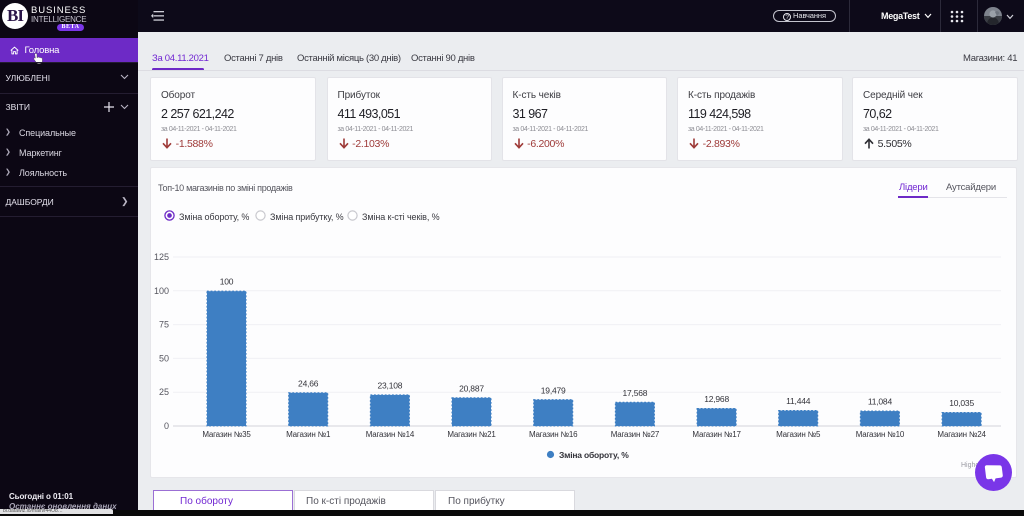 This screenshot has width=1024, height=516. Describe the element at coordinates (164, 358) in the screenshot. I see `svg-text: 50` at that location.